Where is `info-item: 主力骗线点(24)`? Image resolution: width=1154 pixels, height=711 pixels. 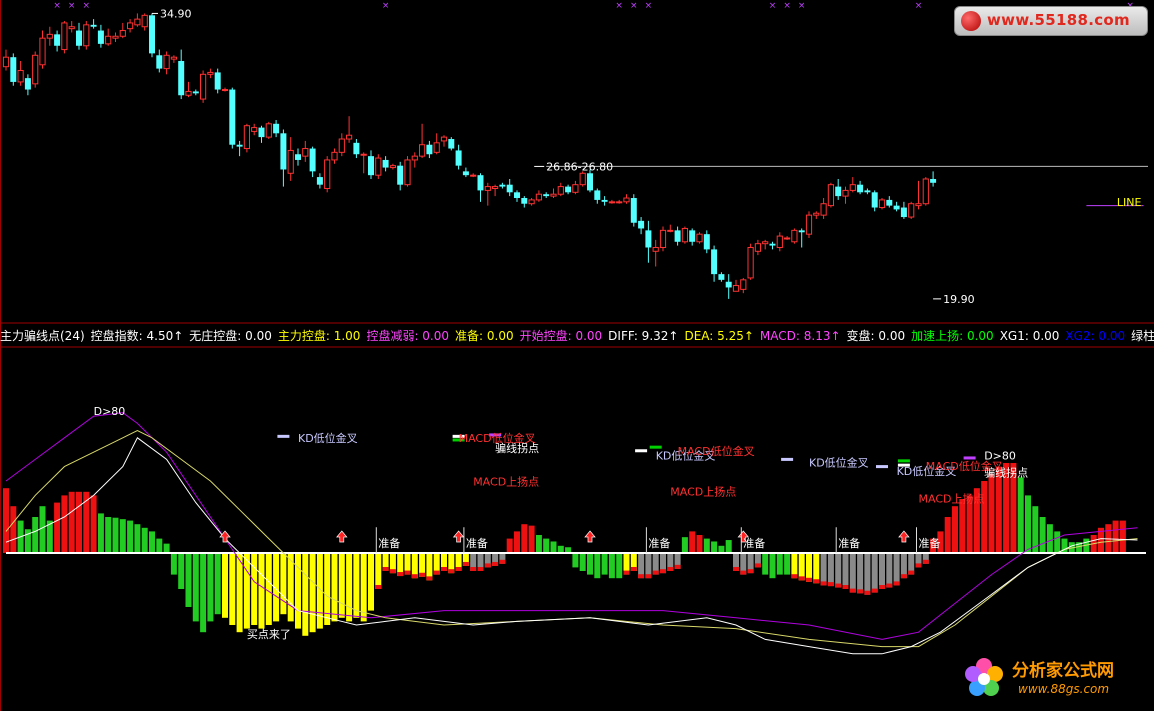 info-item: 主力骗线点(24) is located at coordinates (42, 336).